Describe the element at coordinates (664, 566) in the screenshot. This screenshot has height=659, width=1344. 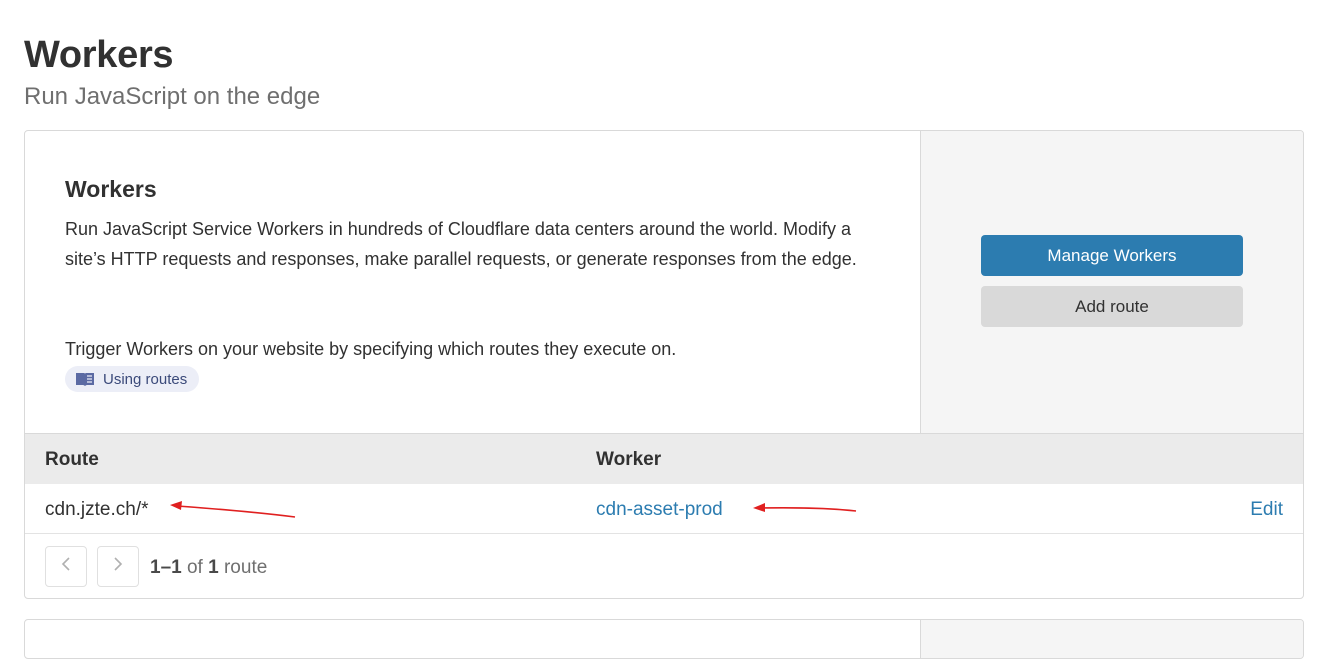
I see `pagination: 1–1 of 1 route` at that location.